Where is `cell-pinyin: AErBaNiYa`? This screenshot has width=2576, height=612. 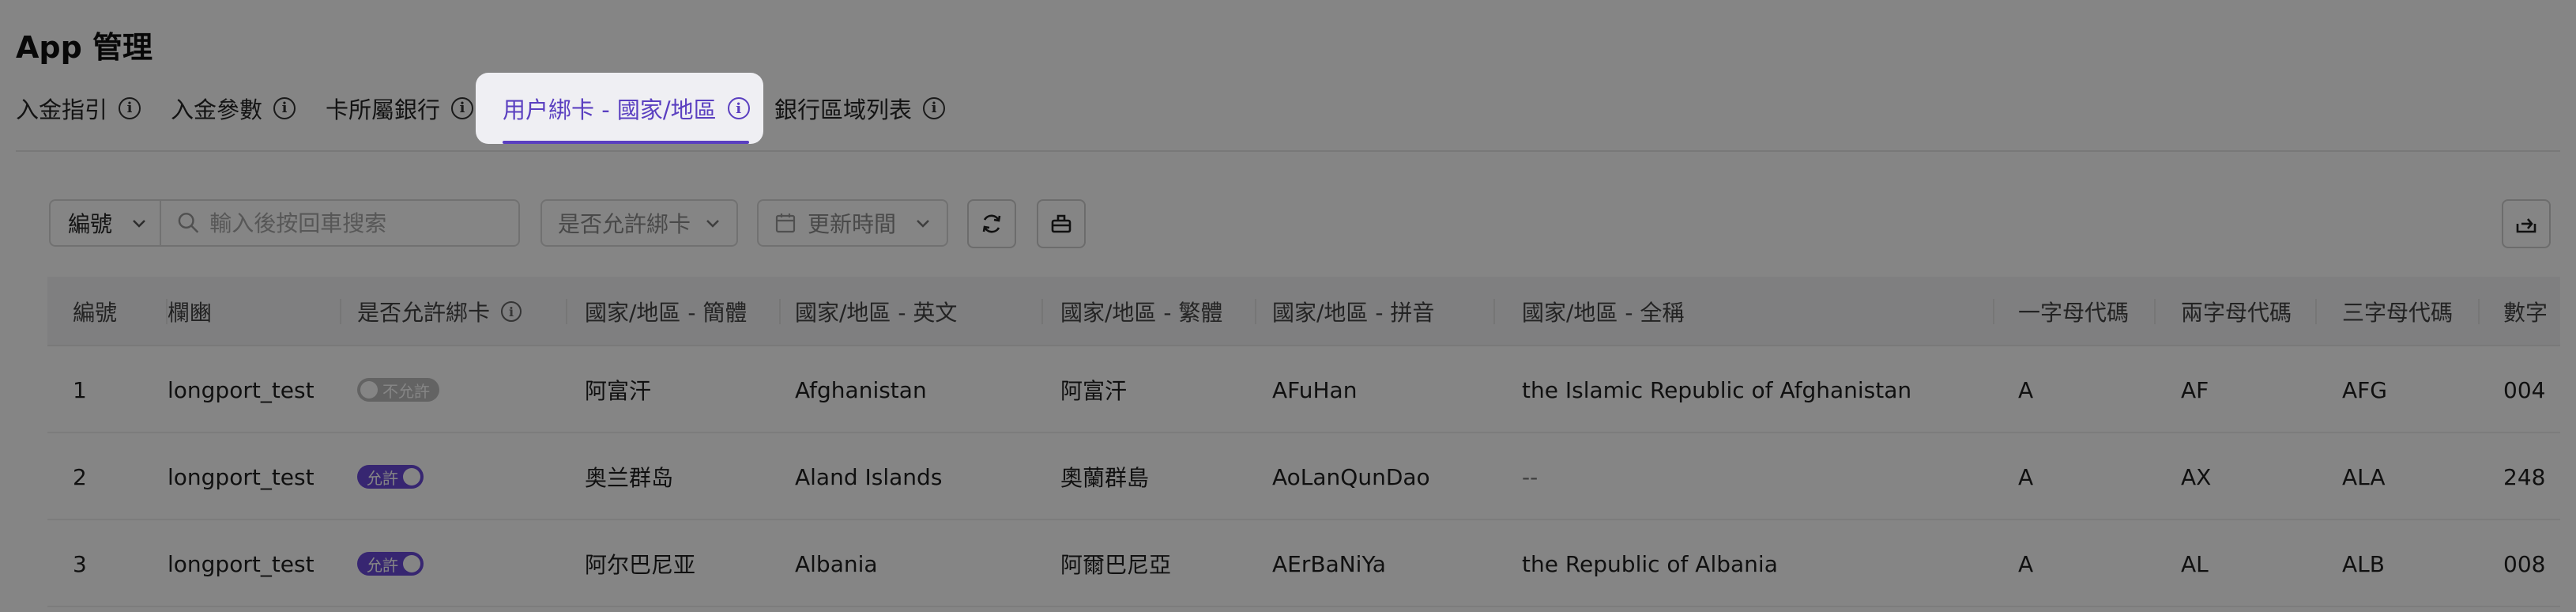
cell-pinyin: AErBaNiYa is located at coordinates (1329, 563).